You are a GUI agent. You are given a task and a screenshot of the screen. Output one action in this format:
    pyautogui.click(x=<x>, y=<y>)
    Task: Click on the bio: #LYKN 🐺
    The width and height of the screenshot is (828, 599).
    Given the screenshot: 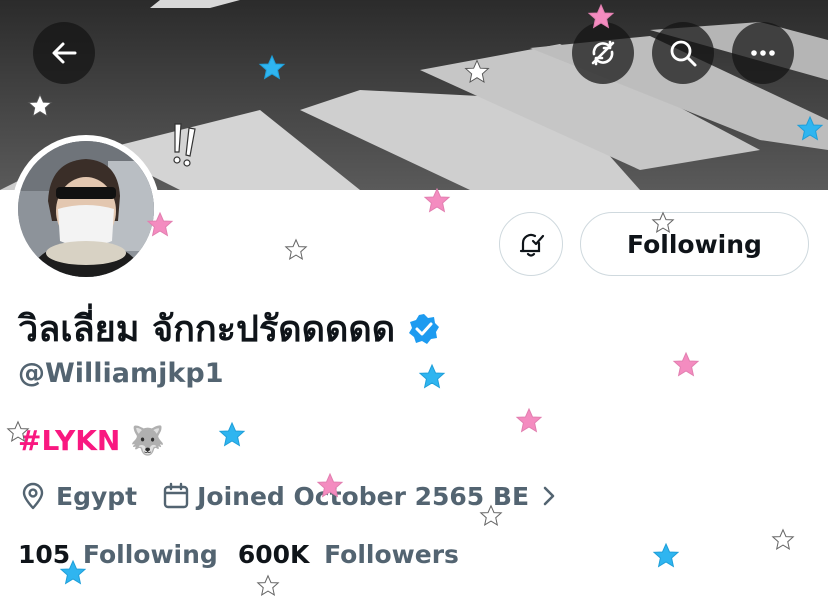 What is the action you would take?
    pyautogui.click(x=91, y=440)
    